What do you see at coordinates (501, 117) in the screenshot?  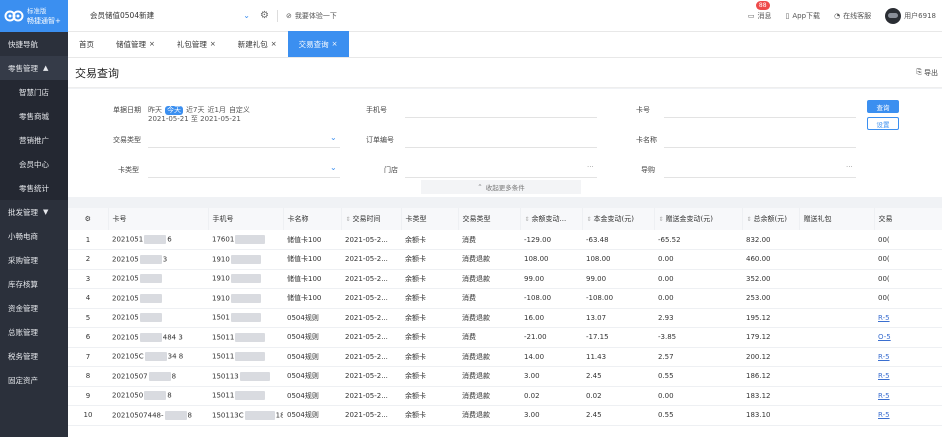 I see `phone-input` at bounding box center [501, 117].